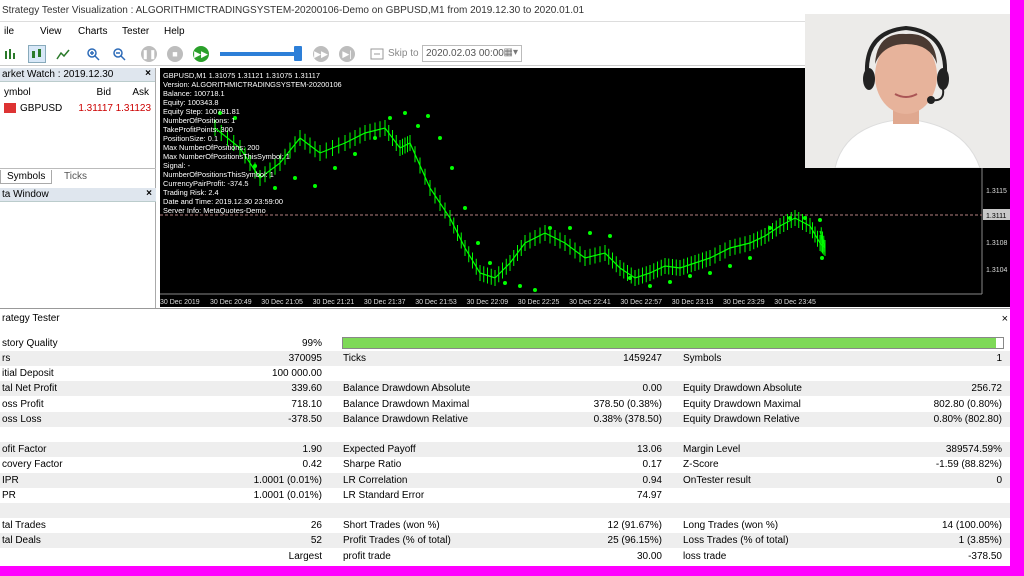 The height and width of the screenshot is (576, 1024). What do you see at coordinates (75, 177) in the screenshot?
I see `tab-ticks: Ticks` at bounding box center [75, 177].